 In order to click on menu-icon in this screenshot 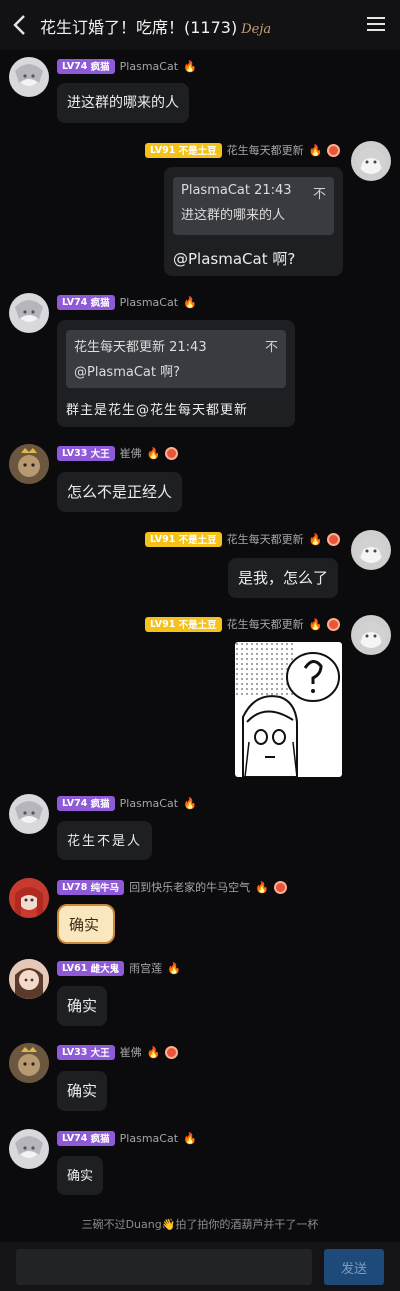, I will do `click(376, 24)`.